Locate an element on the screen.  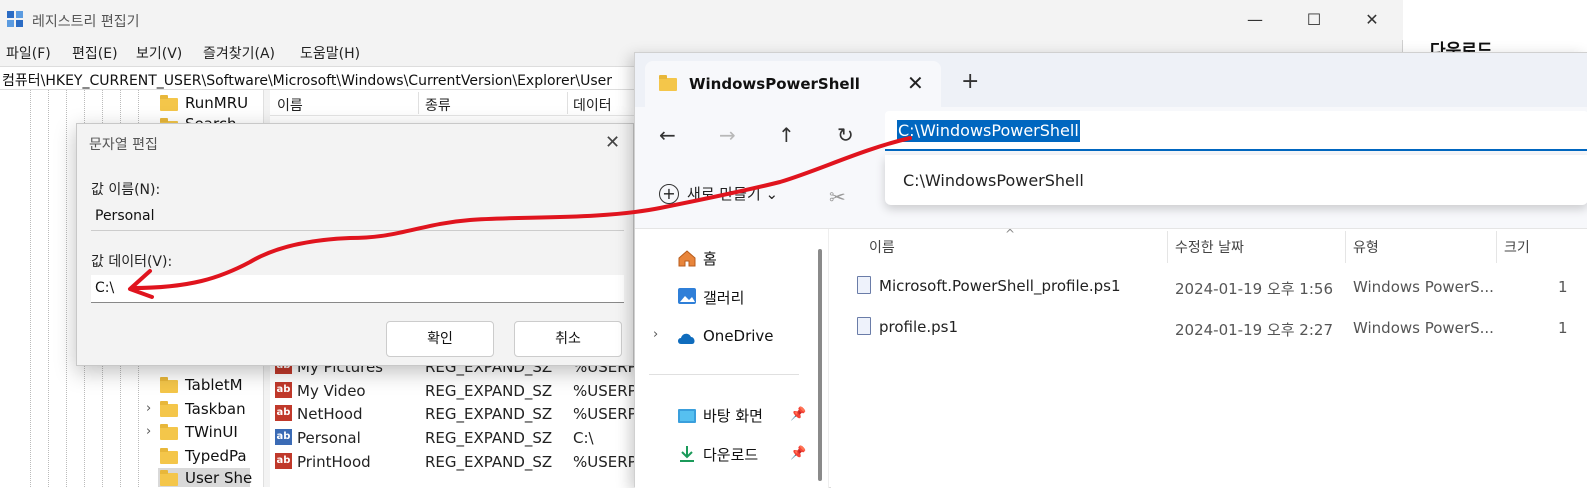
maximize-button: ☐ is located at coordinates (1314, 20).